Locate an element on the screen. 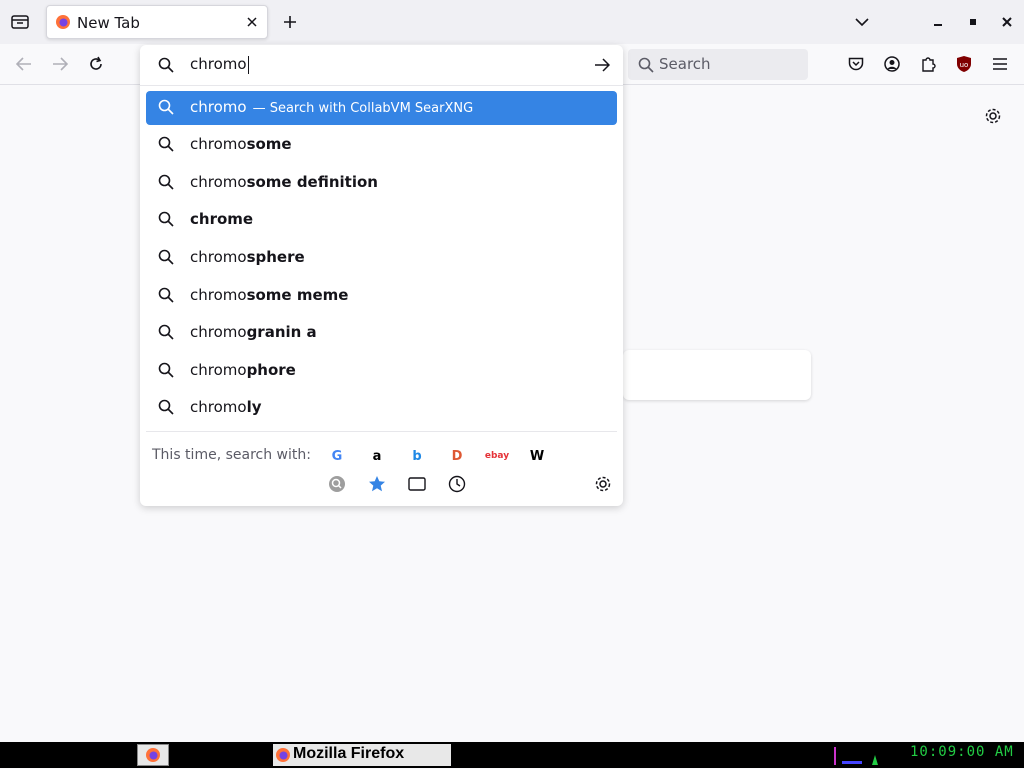 The height and width of the screenshot is (769, 1024). tabs-icon is located at coordinates (417, 484).